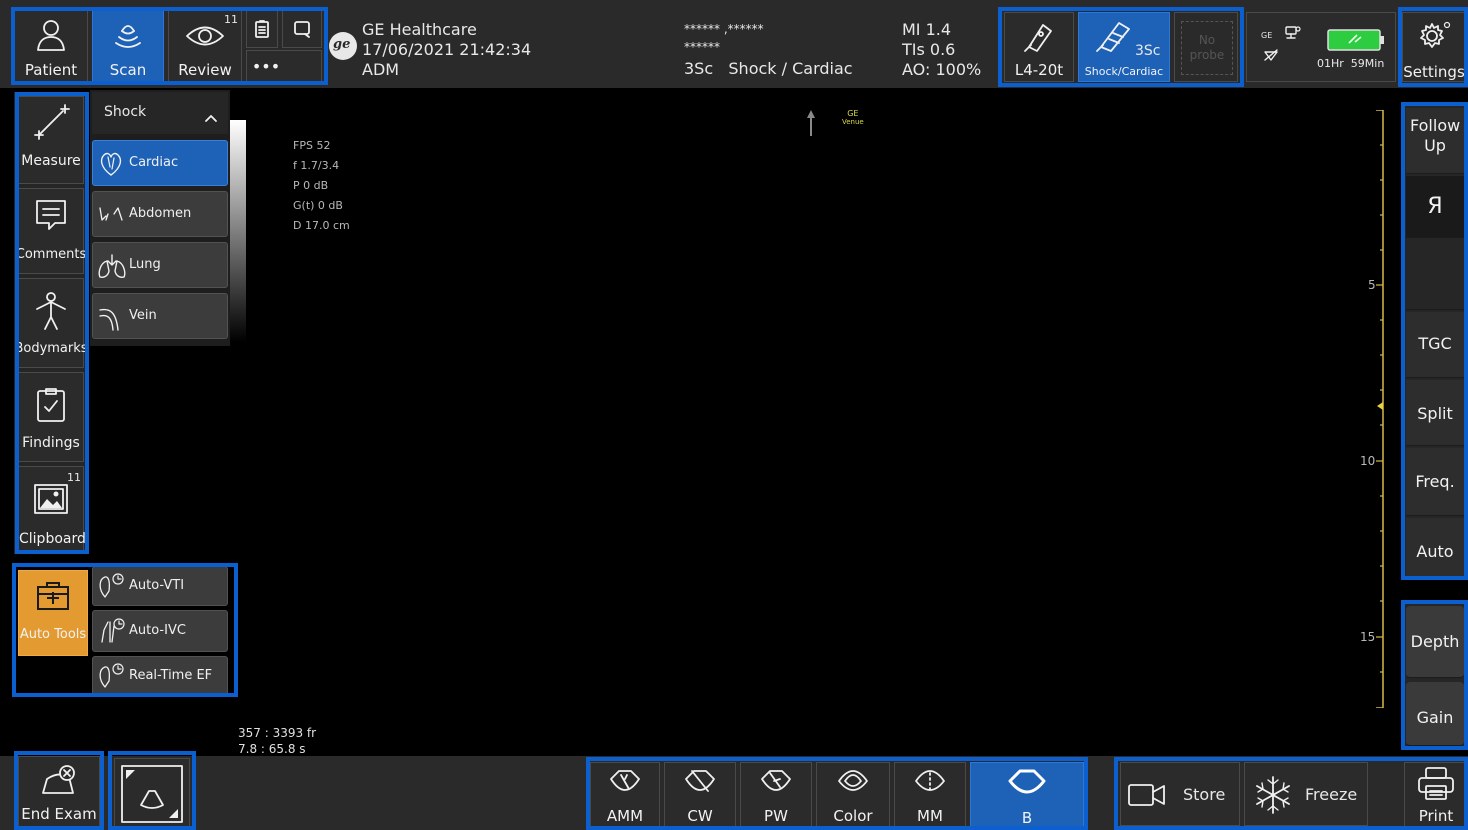 The height and width of the screenshot is (830, 1468). I want to click on real-time-ef-icon, so click(111, 675).